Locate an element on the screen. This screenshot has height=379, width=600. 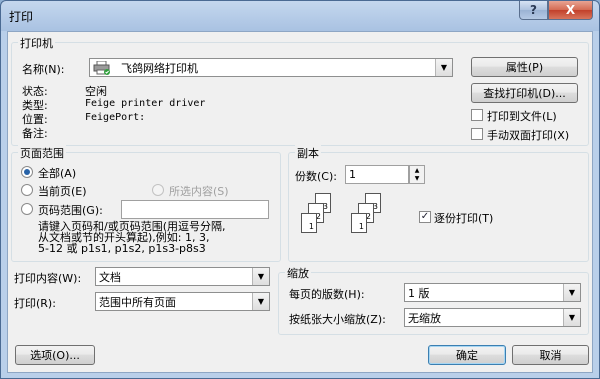
print-range-label: 打印(R): is located at coordinates (35, 303).